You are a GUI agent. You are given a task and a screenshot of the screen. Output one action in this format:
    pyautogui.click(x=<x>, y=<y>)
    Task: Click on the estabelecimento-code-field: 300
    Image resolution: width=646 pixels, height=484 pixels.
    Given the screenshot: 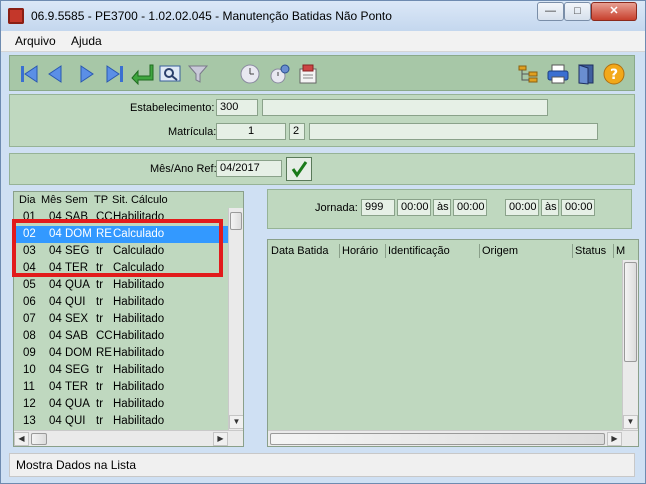 What is the action you would take?
    pyautogui.click(x=237, y=107)
    